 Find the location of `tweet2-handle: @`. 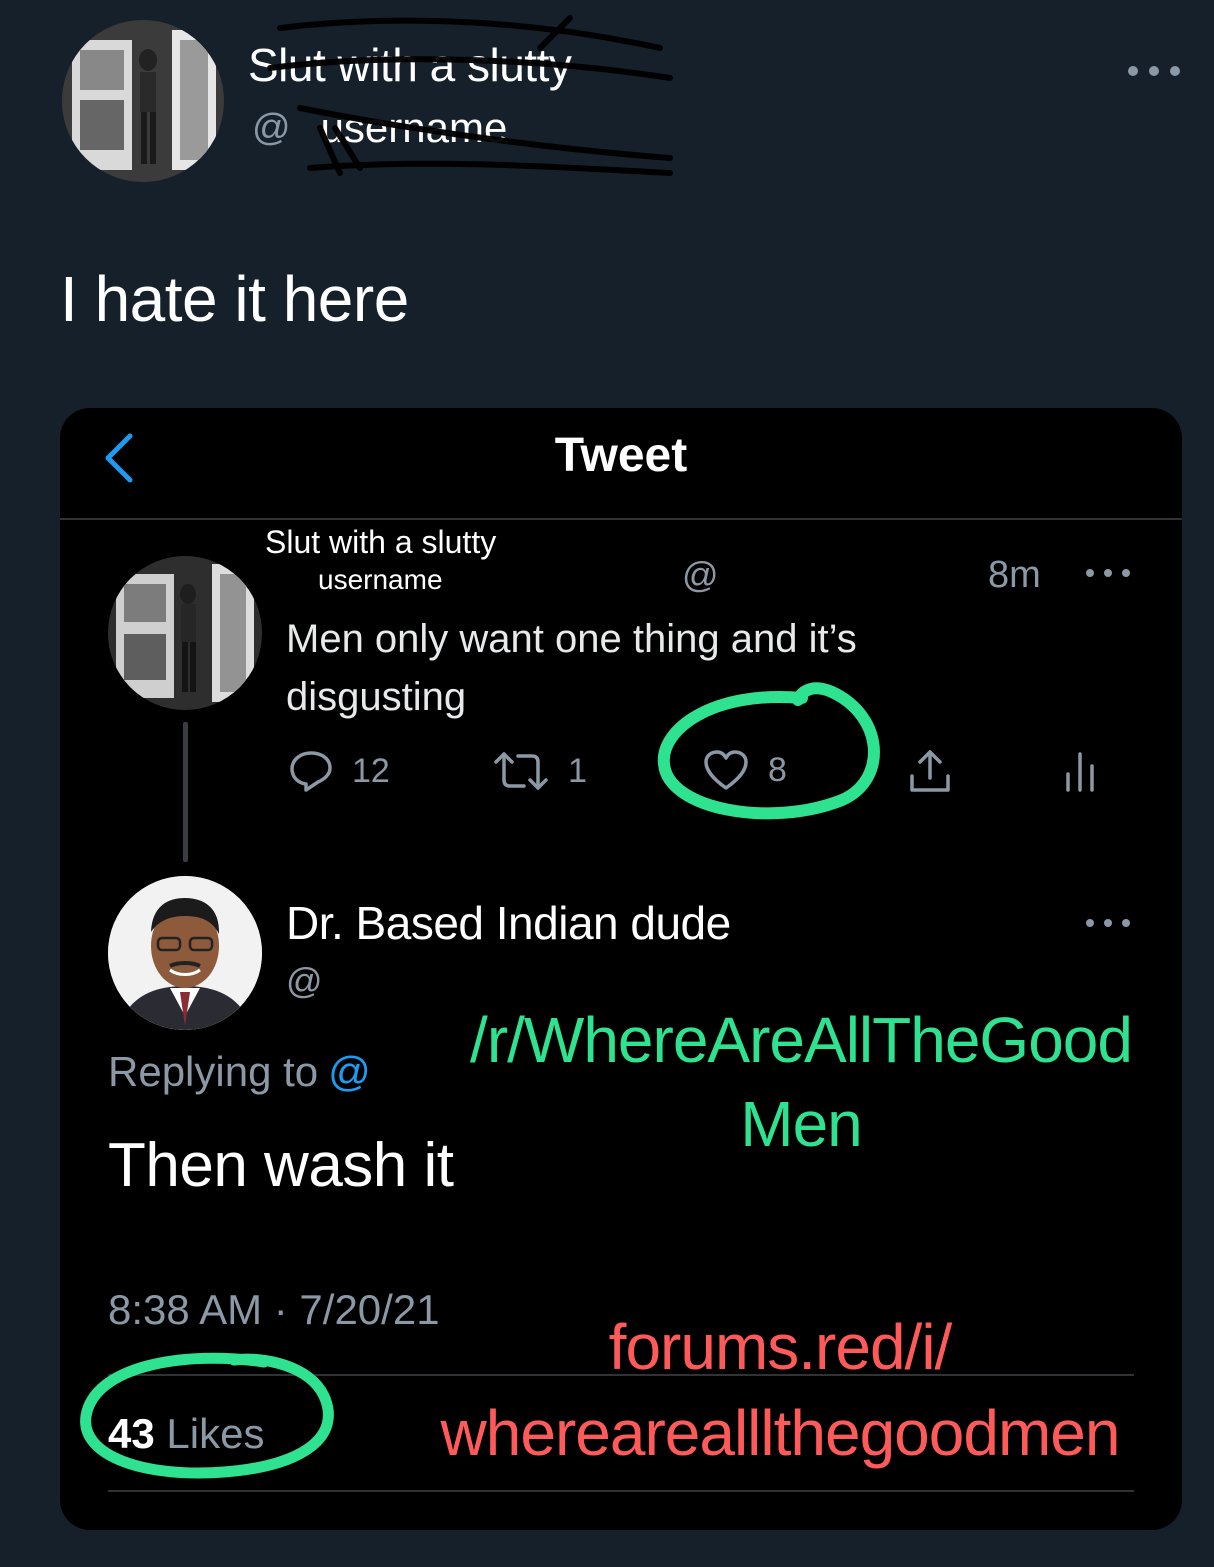

tweet2-handle: @ is located at coordinates (304, 981).